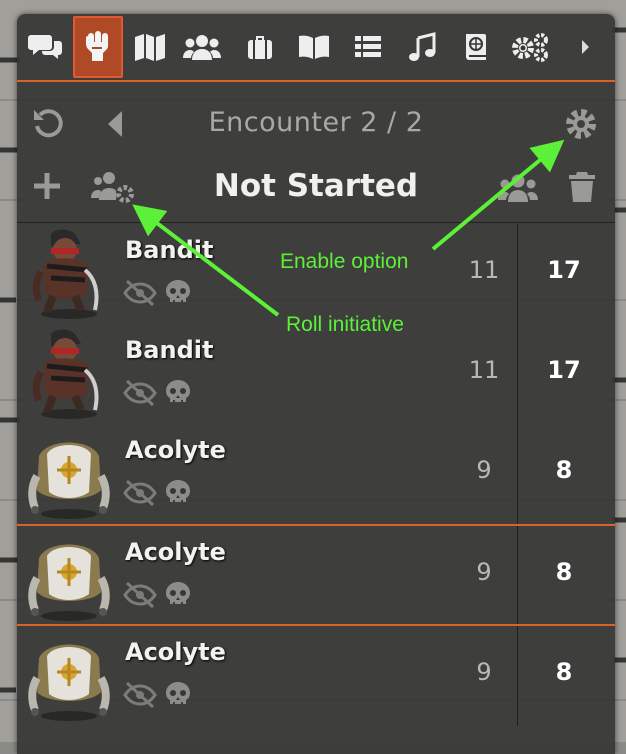  I want to click on delete-encounter-button, so click(582, 189).